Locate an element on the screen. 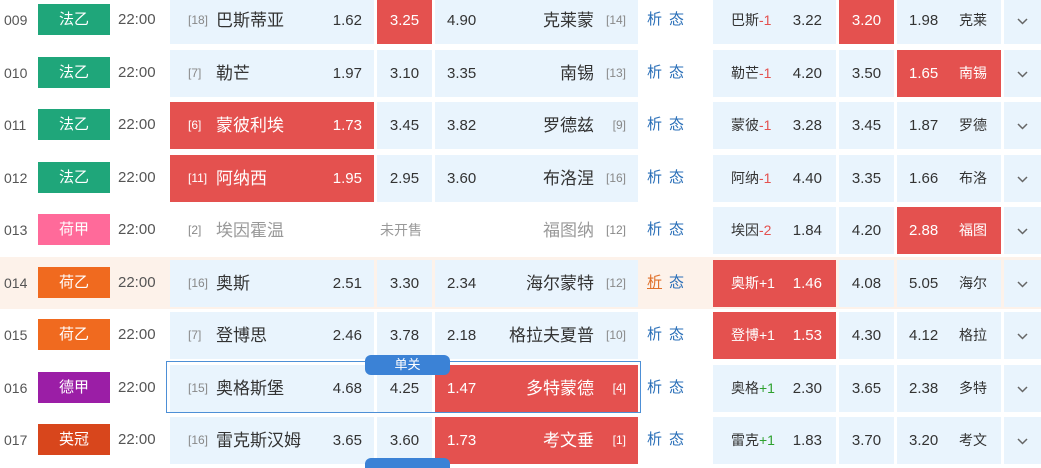 The height and width of the screenshot is (468, 1041). away-team: 多特蒙德 is located at coordinates (560, 388).